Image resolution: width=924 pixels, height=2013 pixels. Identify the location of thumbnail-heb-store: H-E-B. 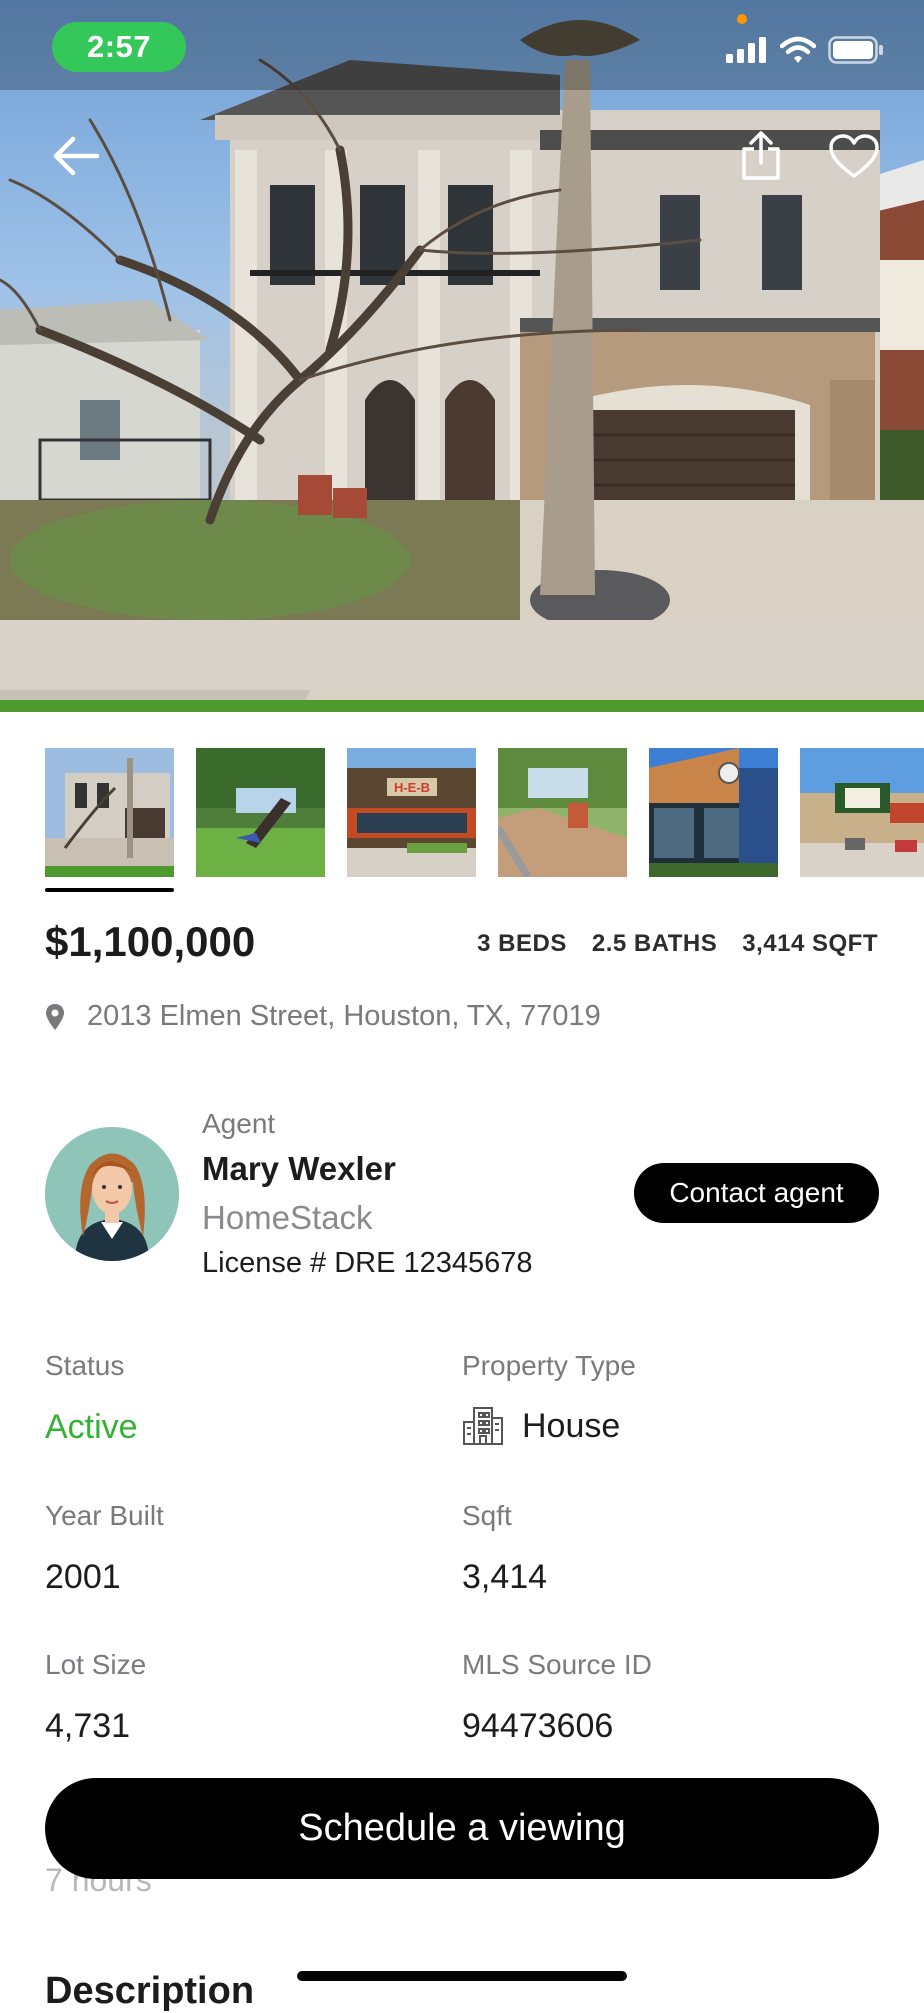
(411, 812).